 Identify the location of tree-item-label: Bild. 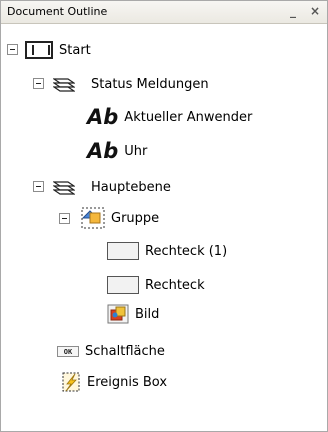
(147, 314).